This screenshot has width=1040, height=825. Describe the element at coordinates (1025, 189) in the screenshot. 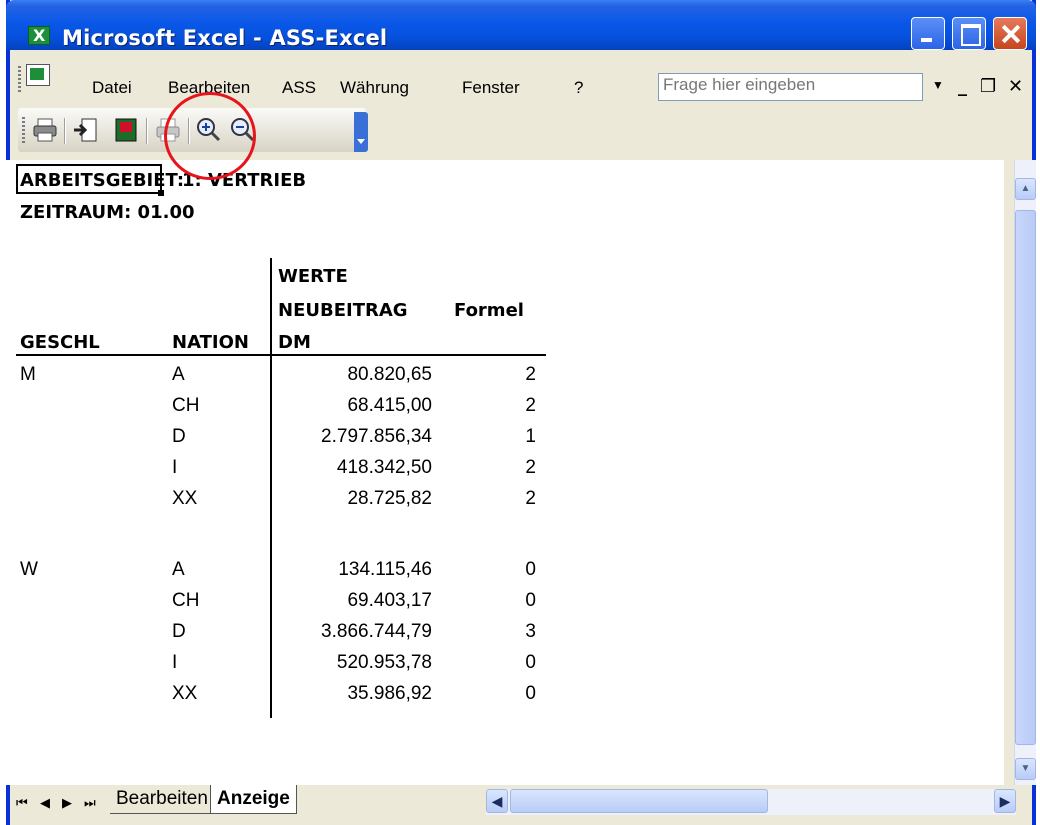

I see `scroll-up-button: ▲` at that location.